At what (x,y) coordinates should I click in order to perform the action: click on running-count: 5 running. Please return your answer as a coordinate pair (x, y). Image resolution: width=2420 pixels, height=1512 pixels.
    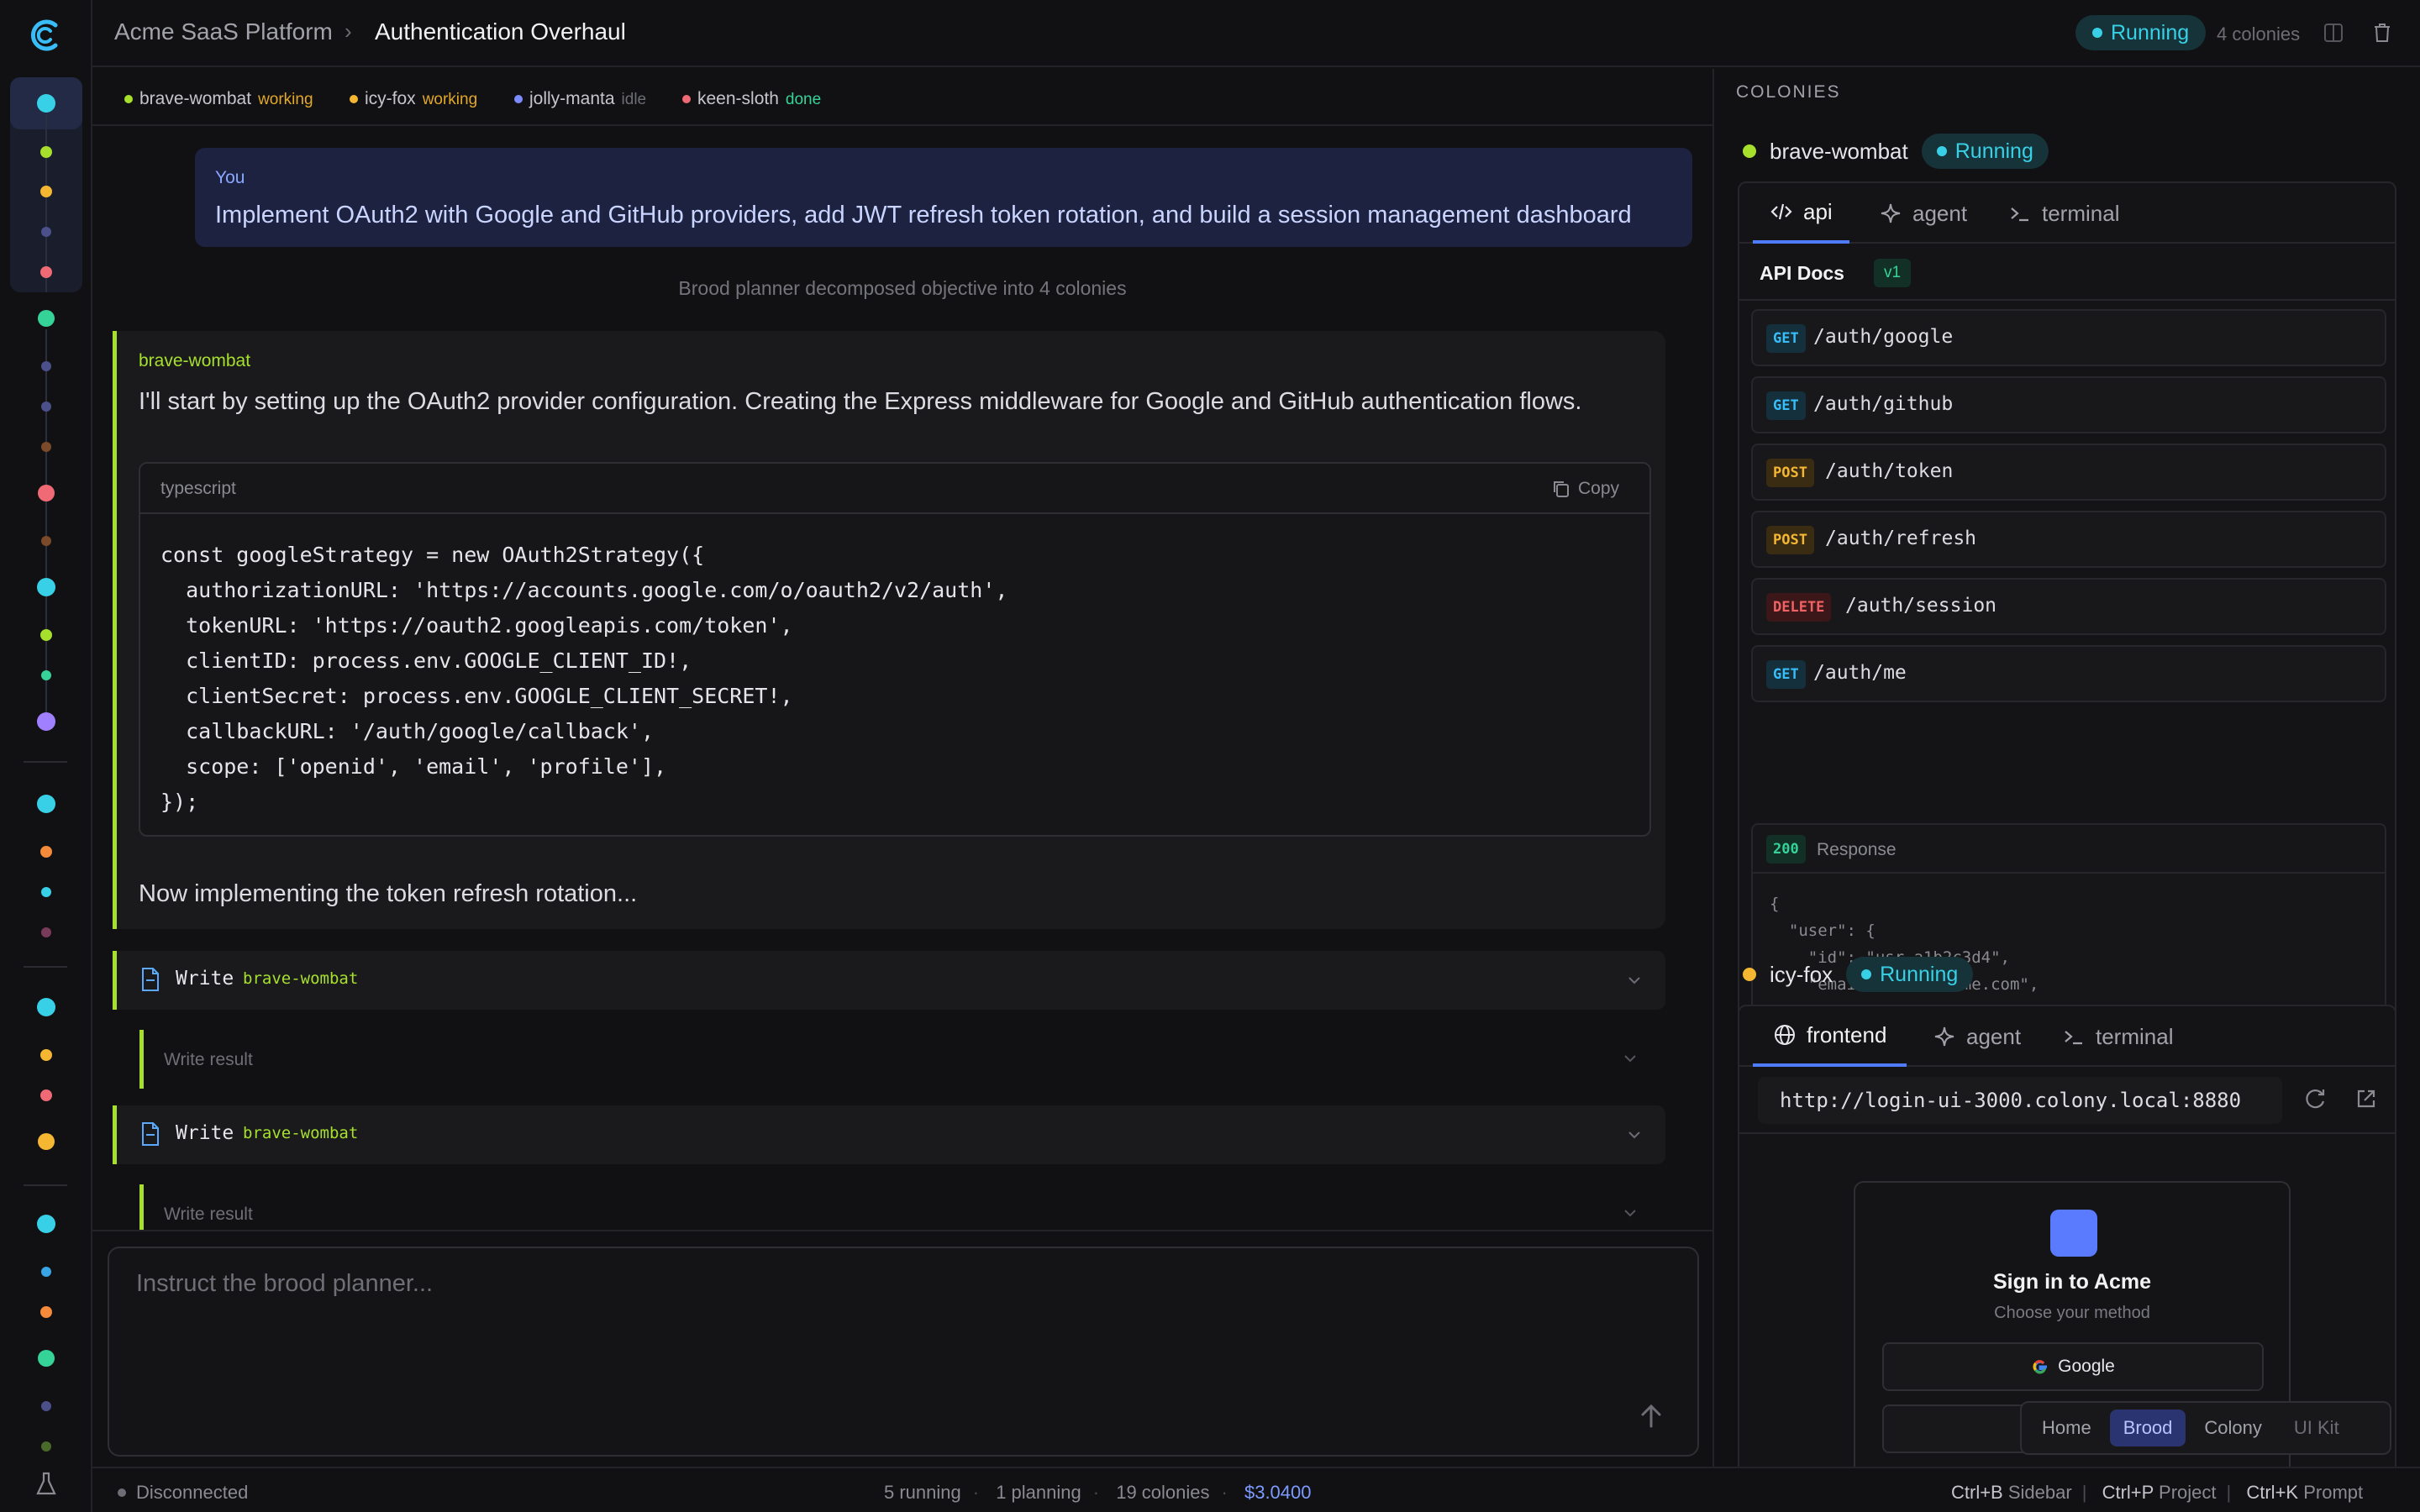
    Looking at the image, I should click on (923, 1492).